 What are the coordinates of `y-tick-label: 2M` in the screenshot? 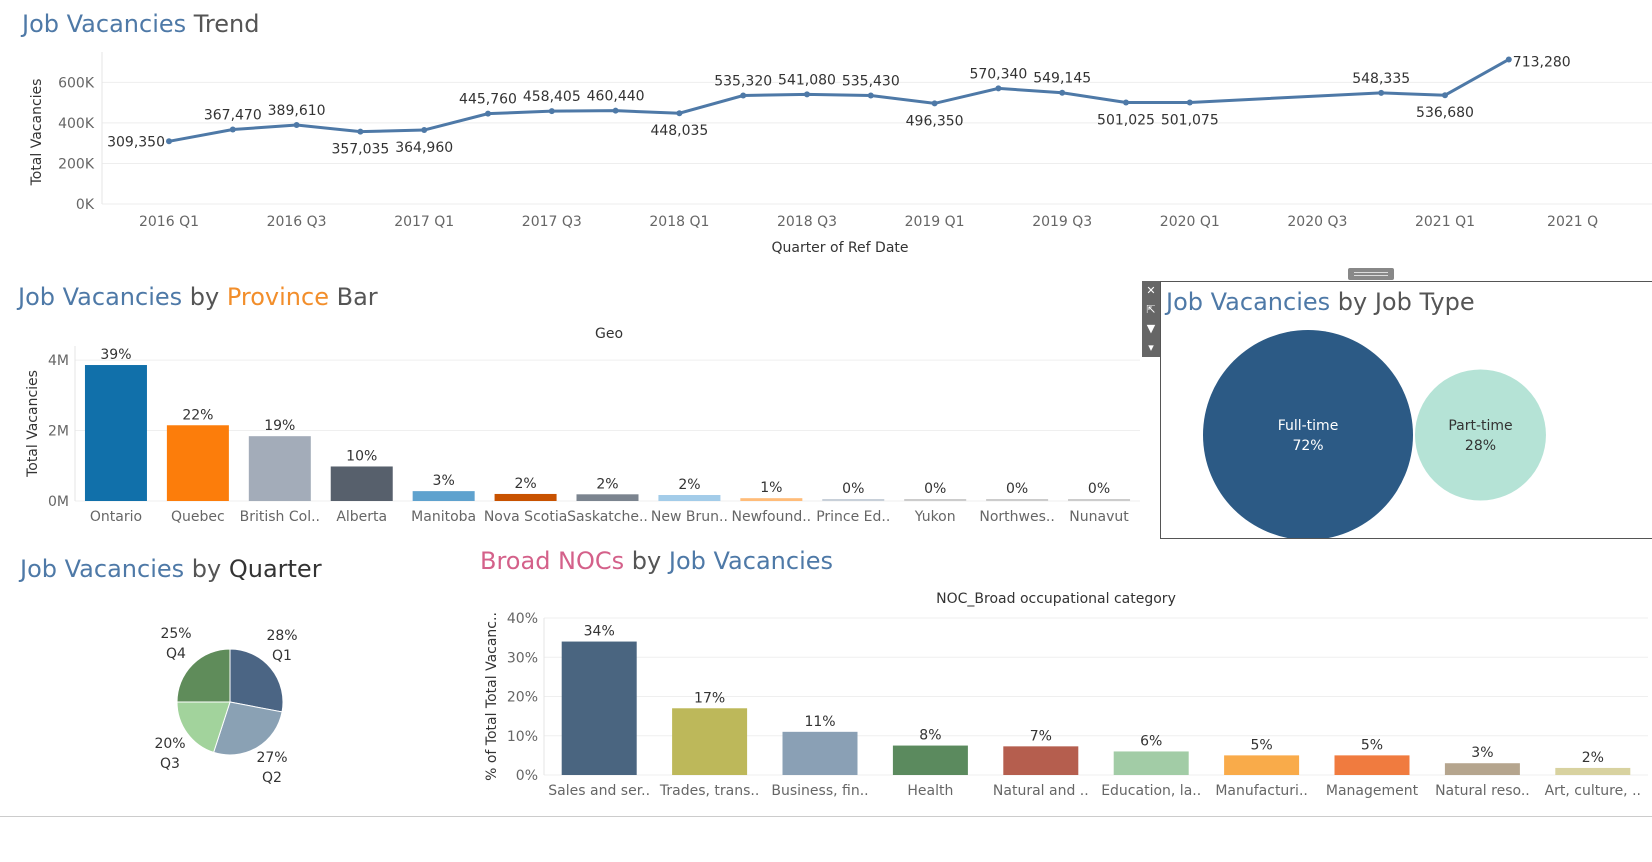 It's located at (58, 432).